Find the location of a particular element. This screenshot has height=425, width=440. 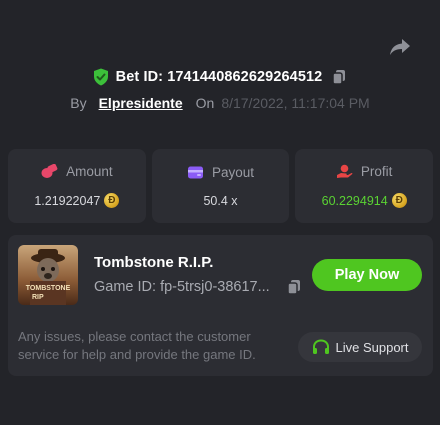

stat-payout-label: Payout is located at coordinates (233, 172).